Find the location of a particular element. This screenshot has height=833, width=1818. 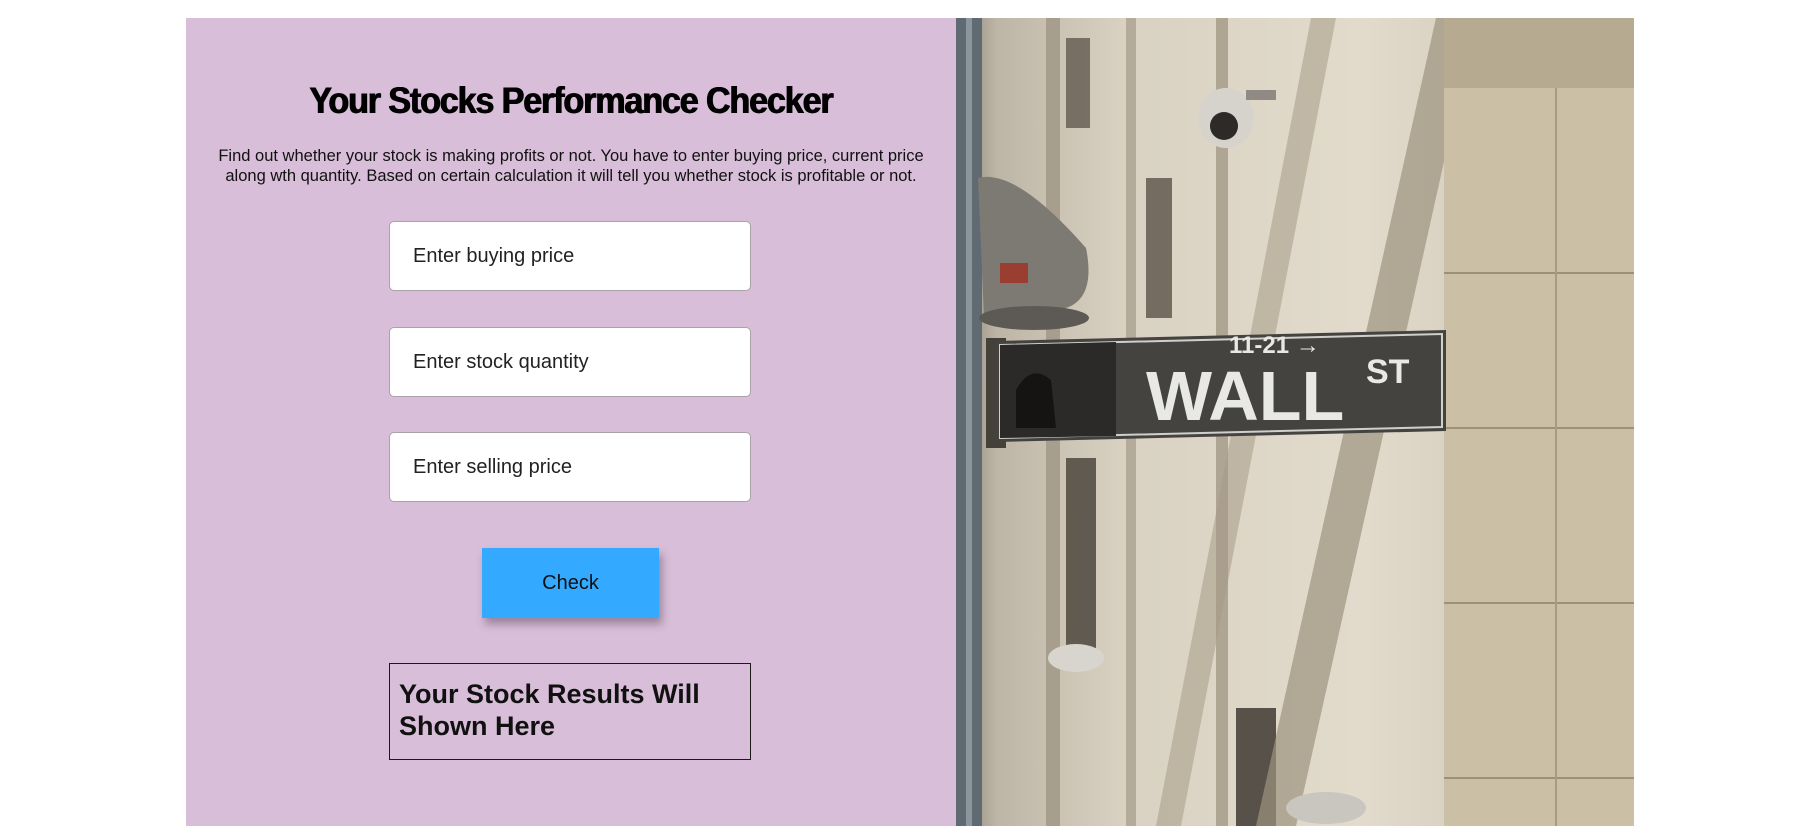

page-title: Your Stocks Performance Checker is located at coordinates (571, 100).